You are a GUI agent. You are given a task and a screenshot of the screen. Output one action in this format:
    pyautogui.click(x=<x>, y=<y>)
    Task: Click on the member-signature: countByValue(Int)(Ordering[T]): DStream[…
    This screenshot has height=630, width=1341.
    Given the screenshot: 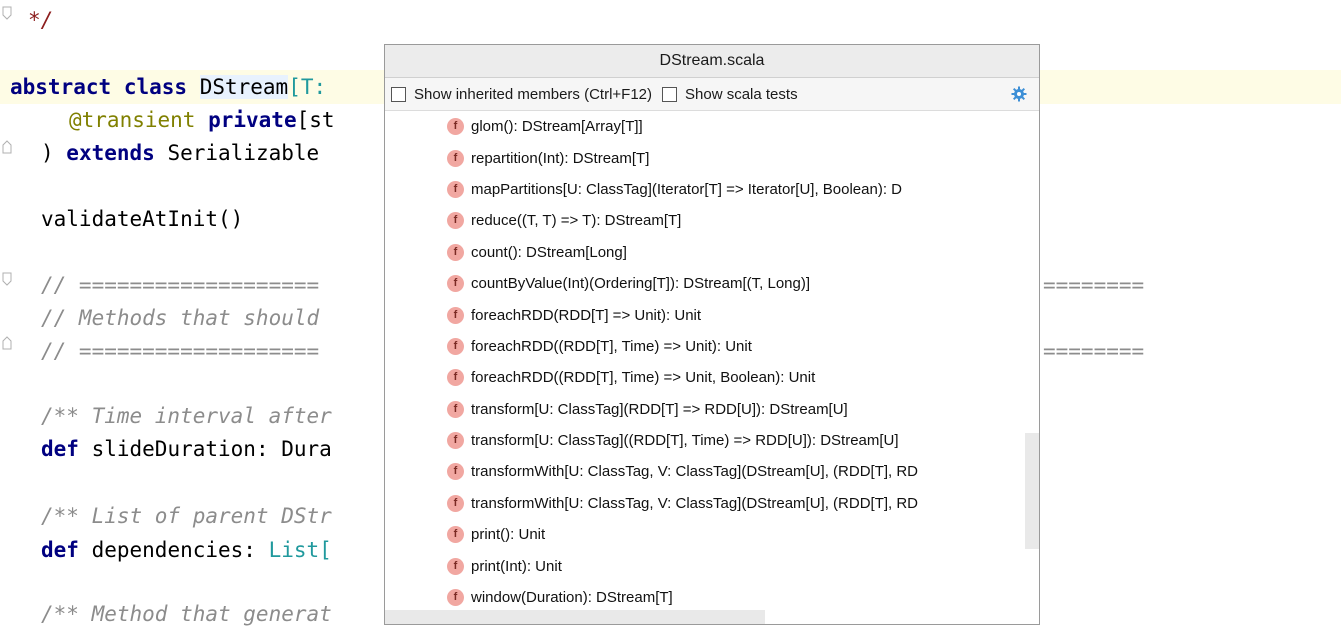 What is the action you would take?
    pyautogui.click(x=641, y=284)
    